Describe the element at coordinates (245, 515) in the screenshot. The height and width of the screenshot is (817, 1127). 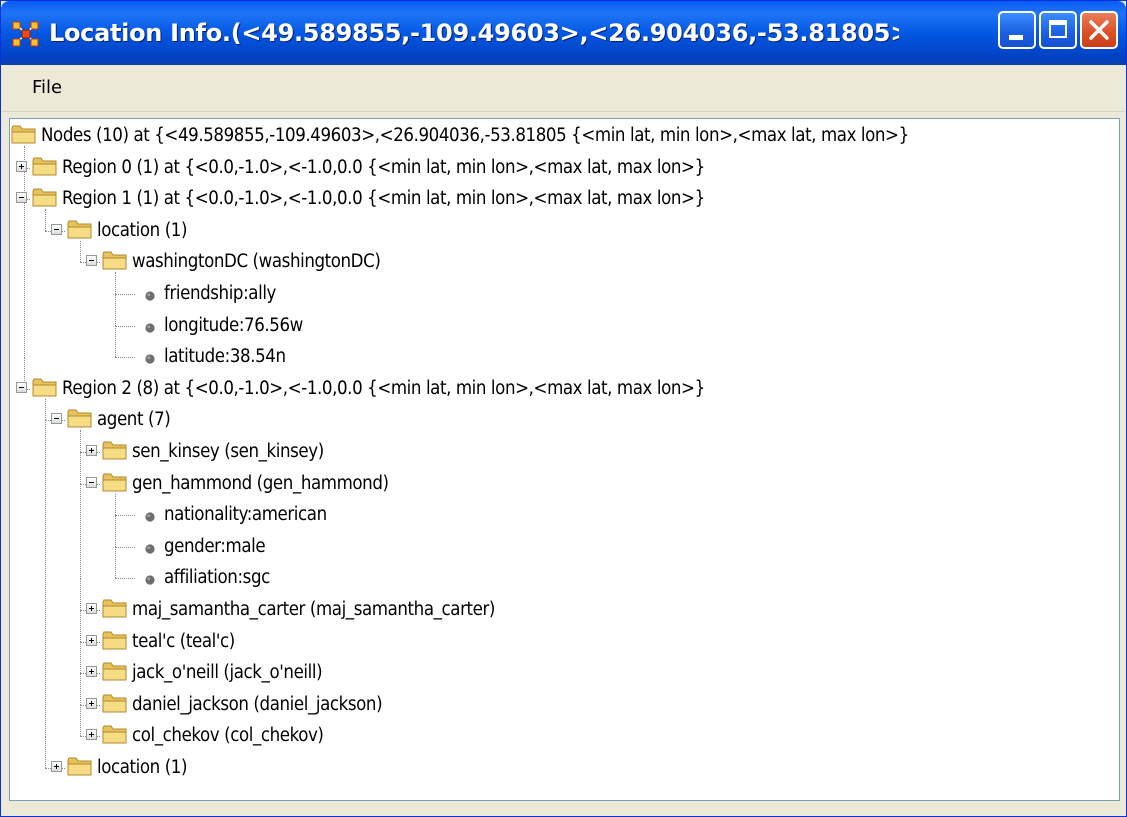
I see `tree-node-label: nationality:american` at that location.